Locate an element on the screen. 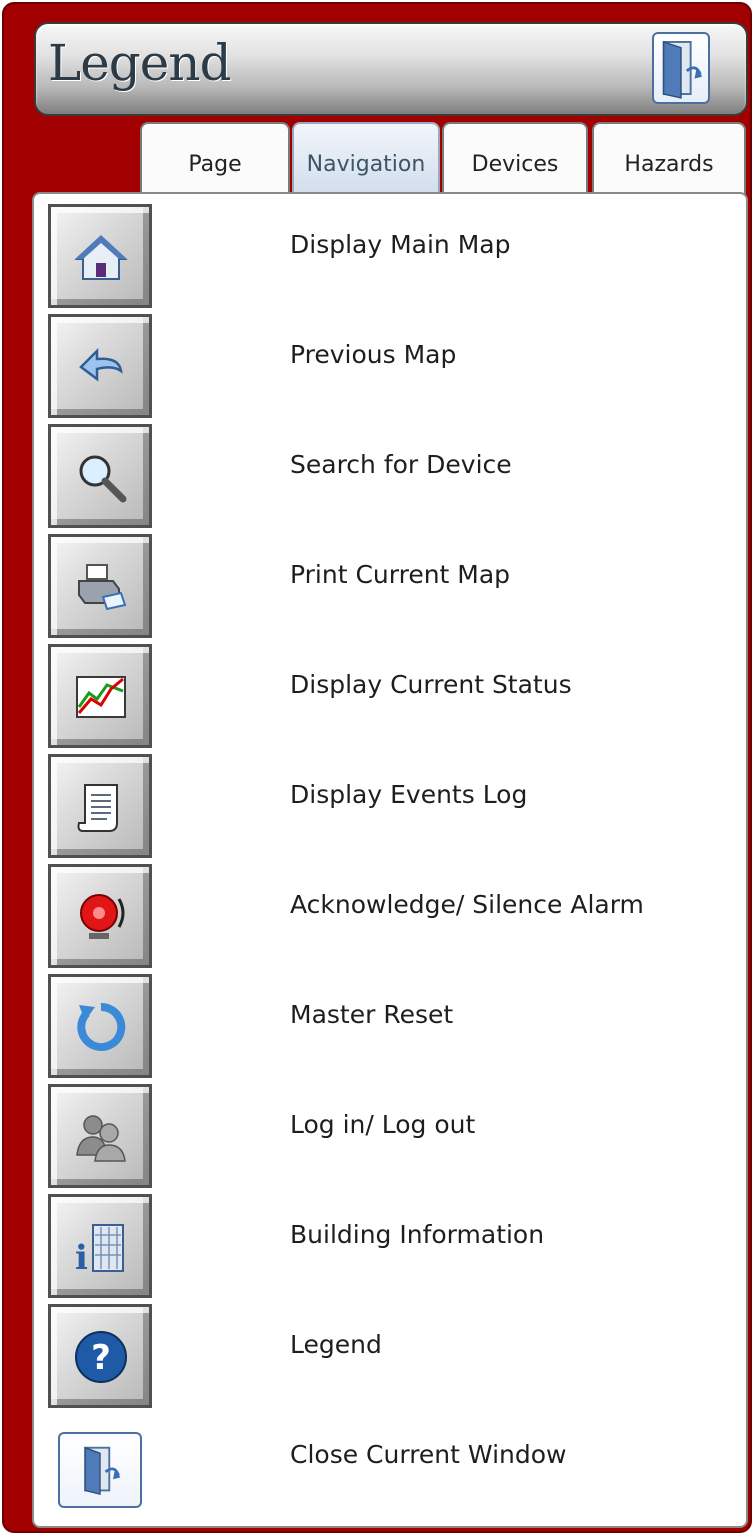 Image resolution: width=756 pixels, height=1537 pixels. legend-item: Close Current Window is located at coordinates (393, 1464).